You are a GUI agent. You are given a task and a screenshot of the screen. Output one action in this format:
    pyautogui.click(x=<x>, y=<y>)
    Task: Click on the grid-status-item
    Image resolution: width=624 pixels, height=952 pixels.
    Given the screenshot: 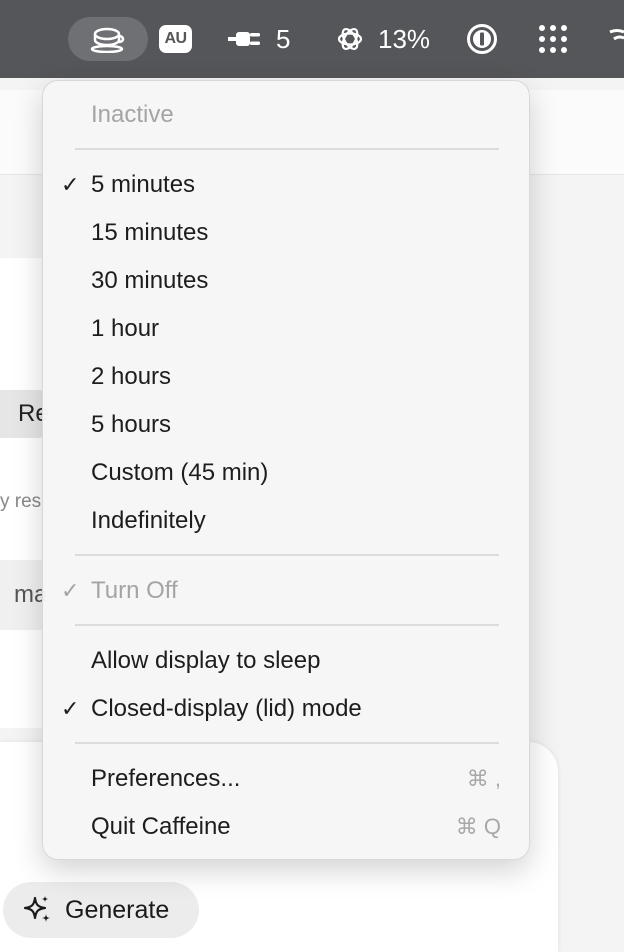 What is the action you would take?
    pyautogui.click(x=553, y=39)
    